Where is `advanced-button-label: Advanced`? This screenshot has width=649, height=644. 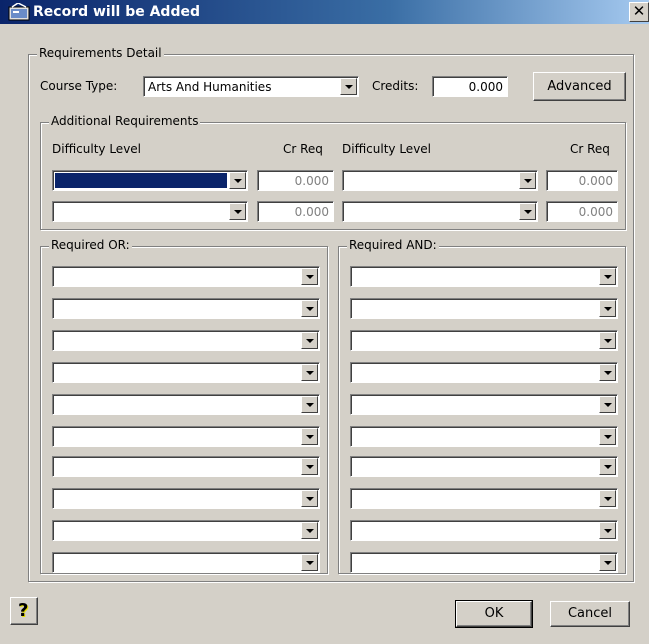 advanced-button-label: Advanced is located at coordinates (579, 86).